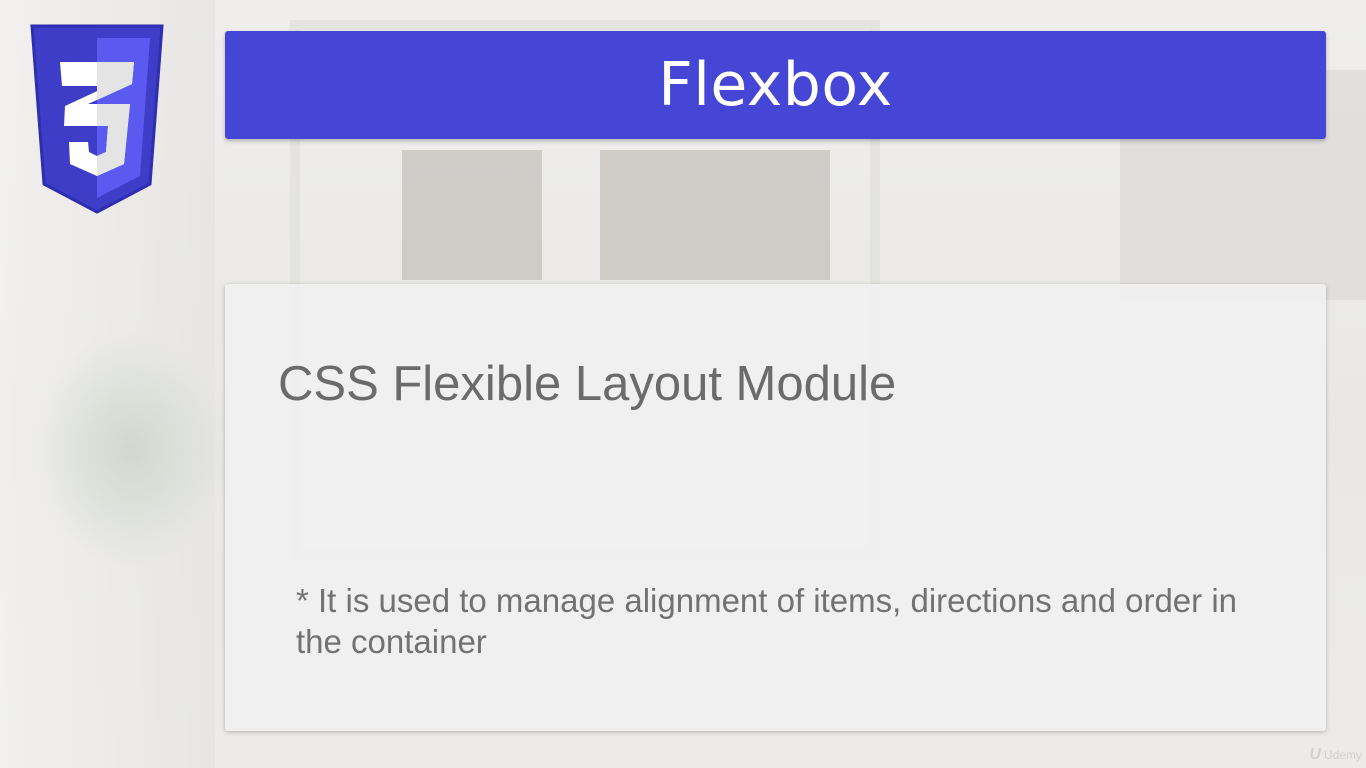 Image resolution: width=1366 pixels, height=768 pixels. Describe the element at coordinates (97, 120) in the screenshot. I see `css3-shield-icon` at that location.